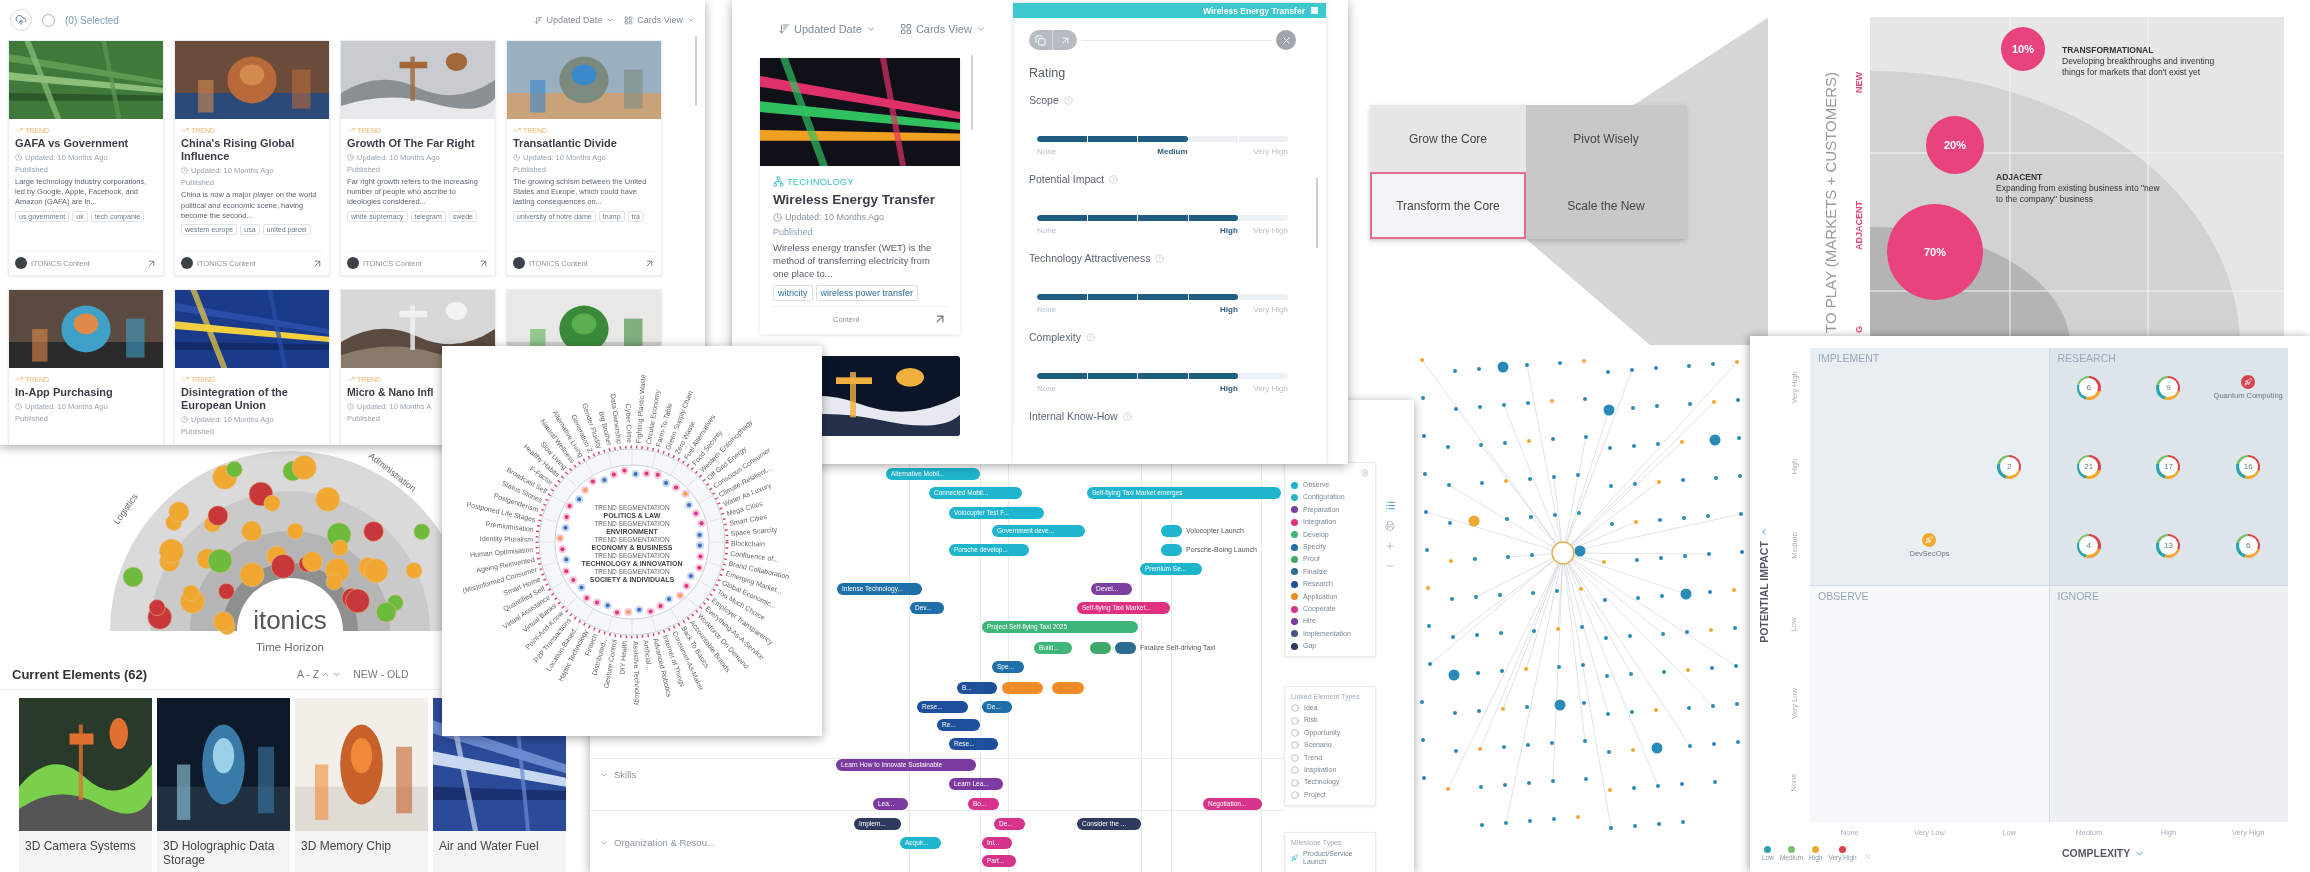  Describe the element at coordinates (1843, 595) in the screenshot. I see `quadrant-label: OBSERVE` at that location.